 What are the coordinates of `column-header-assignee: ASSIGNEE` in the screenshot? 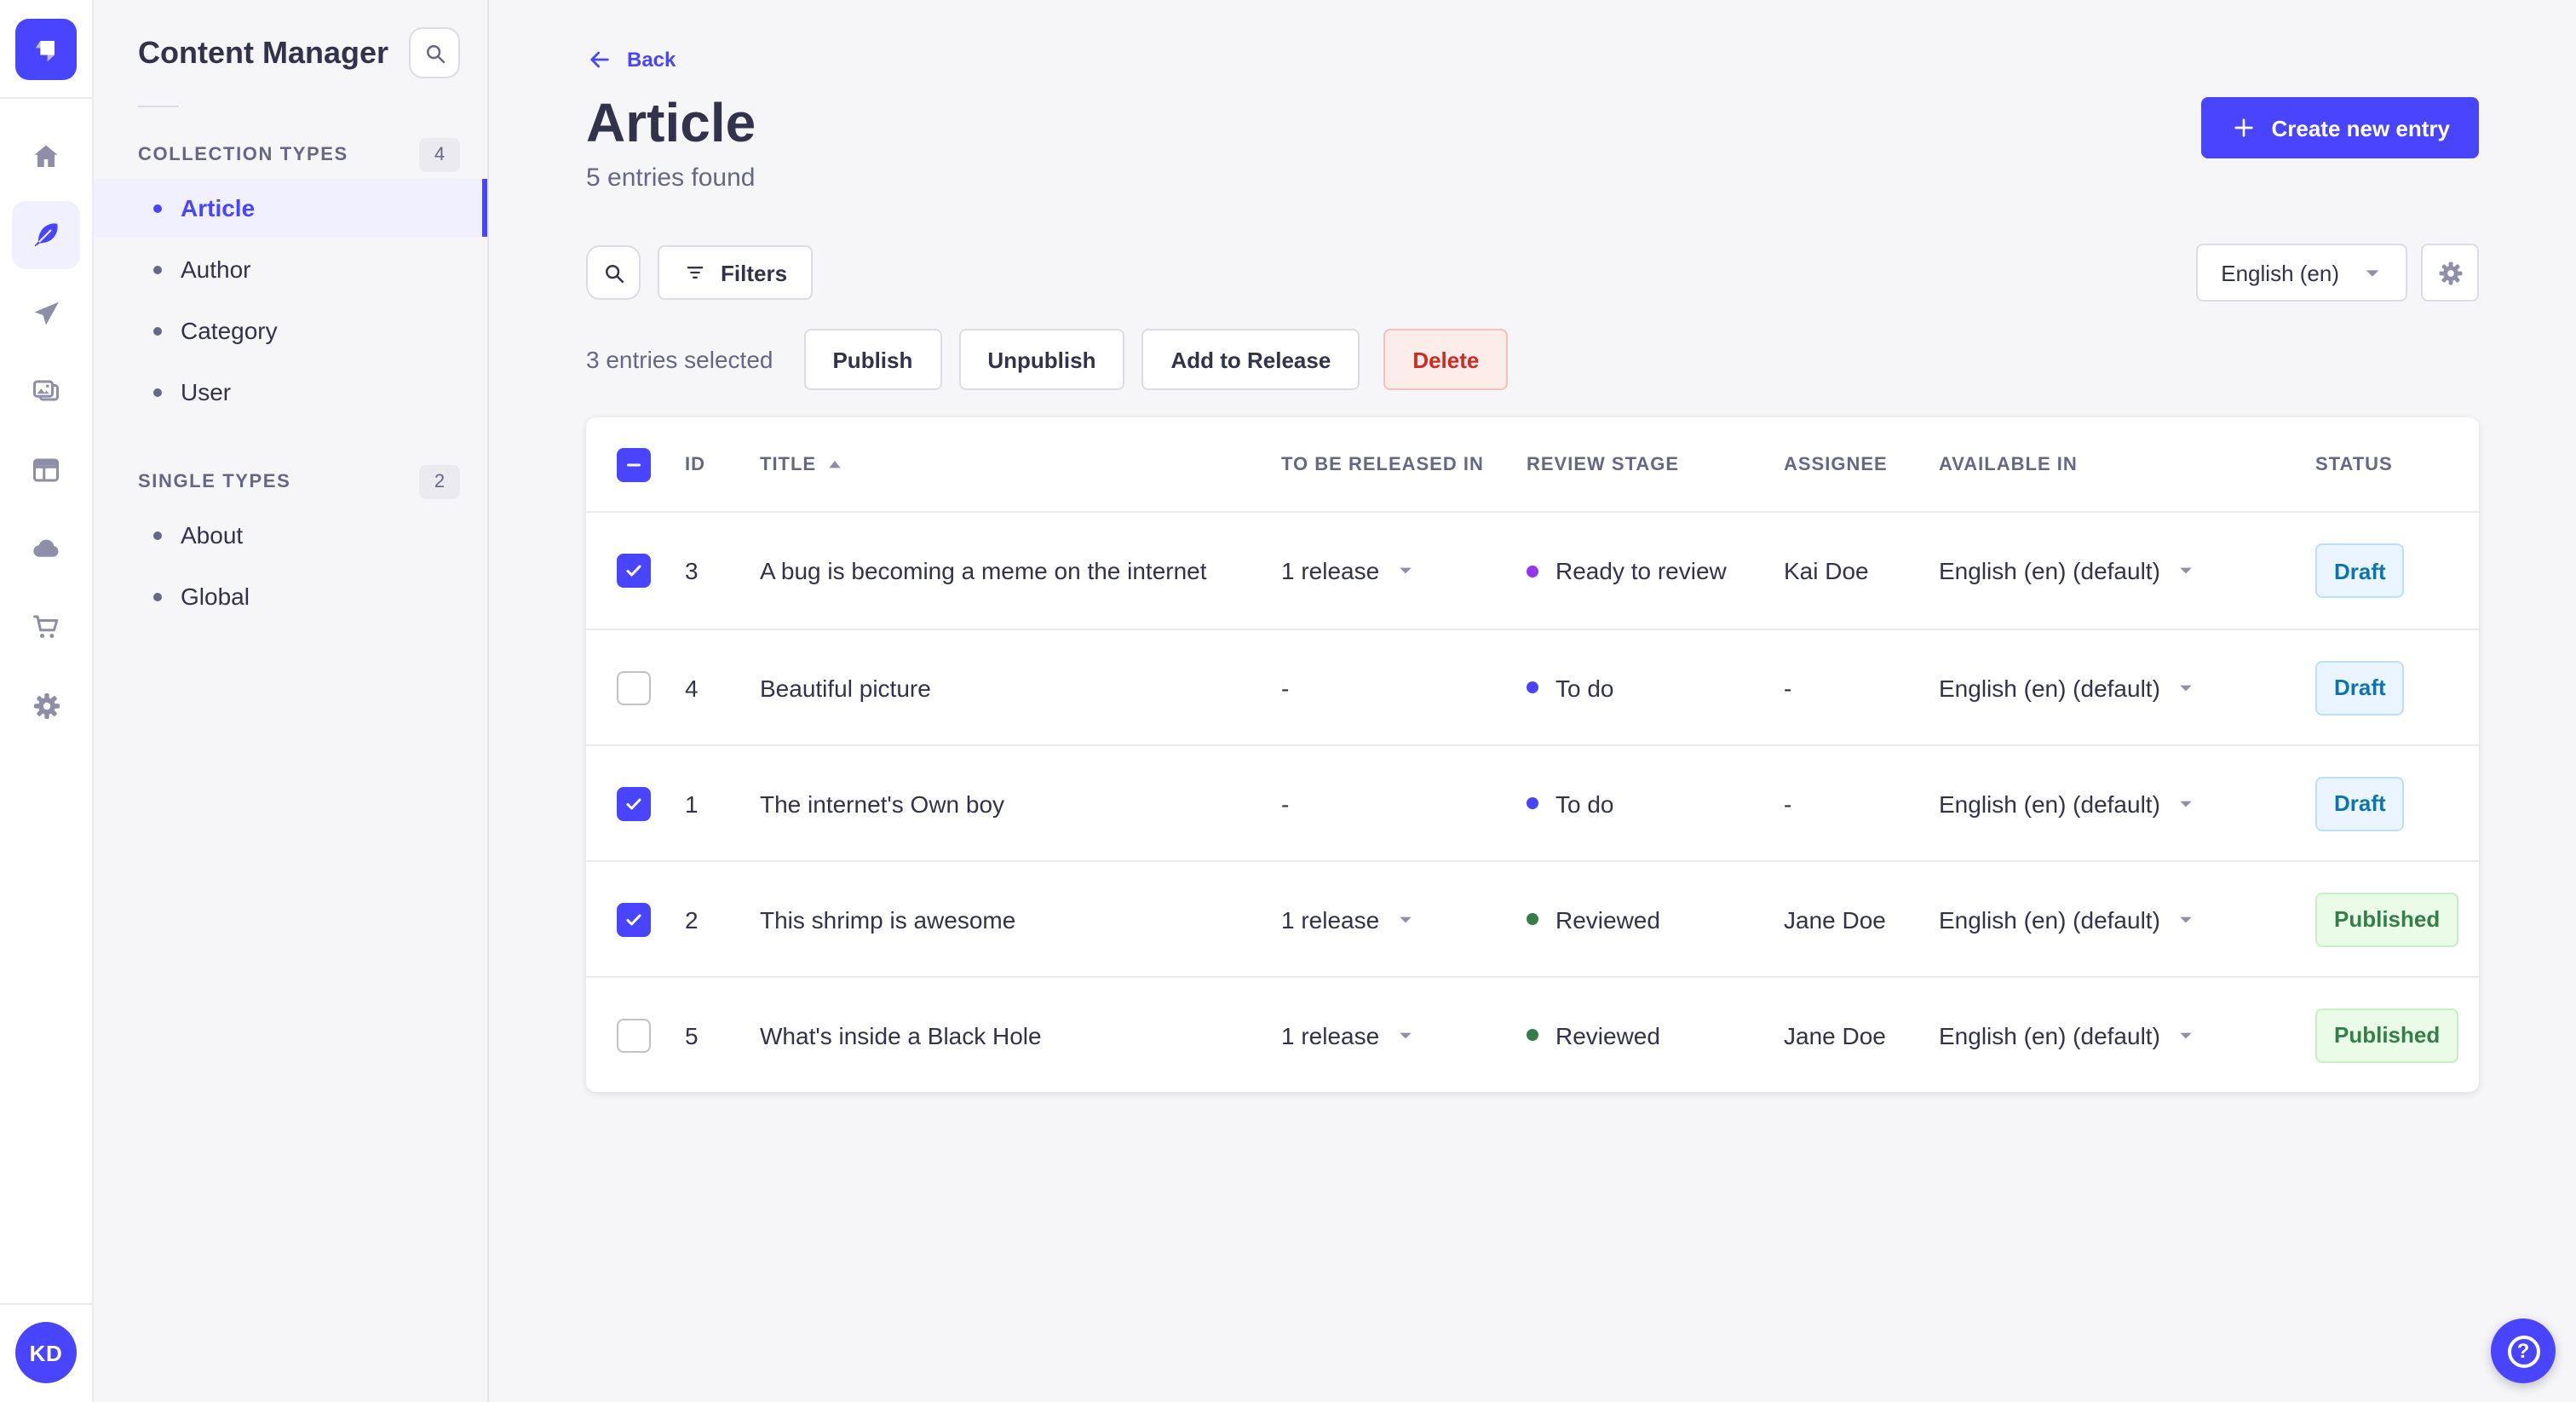 It's located at (1862, 464).